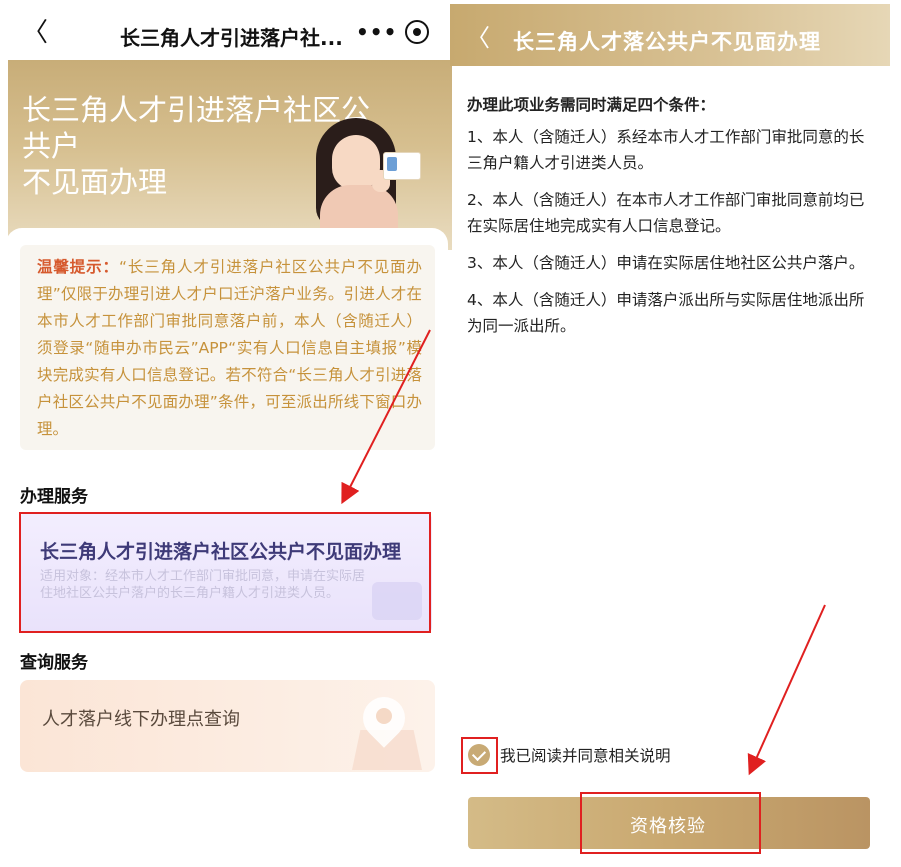 This screenshot has width=901, height=867. I want to click on arrow-to-service-card, so click(386, 417).